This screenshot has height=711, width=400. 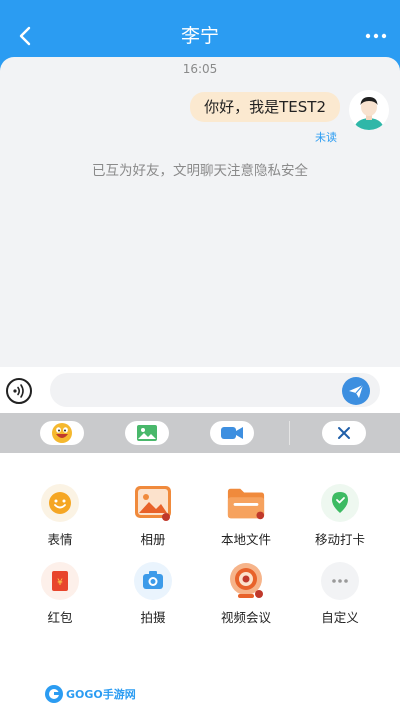 What do you see at coordinates (245, 539) in the screenshot?
I see `tool-label: 本地文件` at bounding box center [245, 539].